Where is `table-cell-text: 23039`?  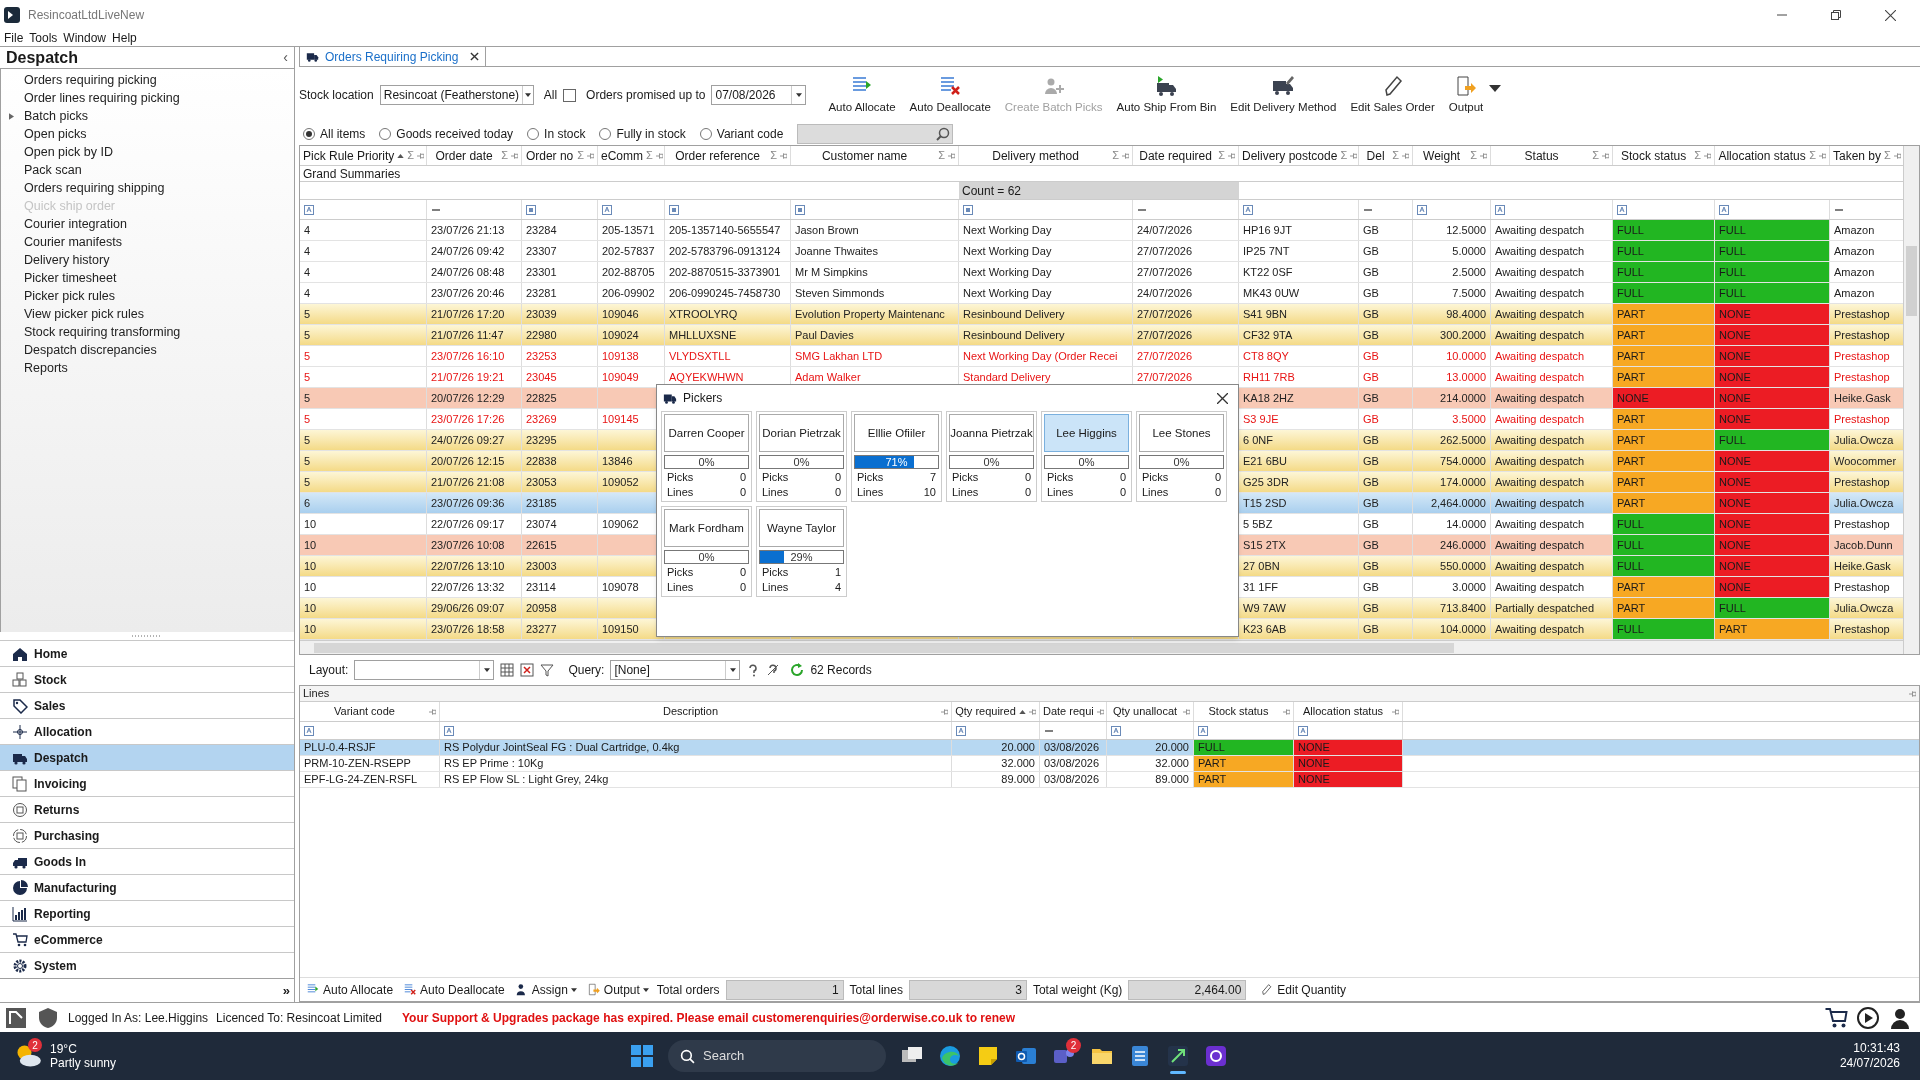 table-cell-text: 23039 is located at coordinates (541, 314).